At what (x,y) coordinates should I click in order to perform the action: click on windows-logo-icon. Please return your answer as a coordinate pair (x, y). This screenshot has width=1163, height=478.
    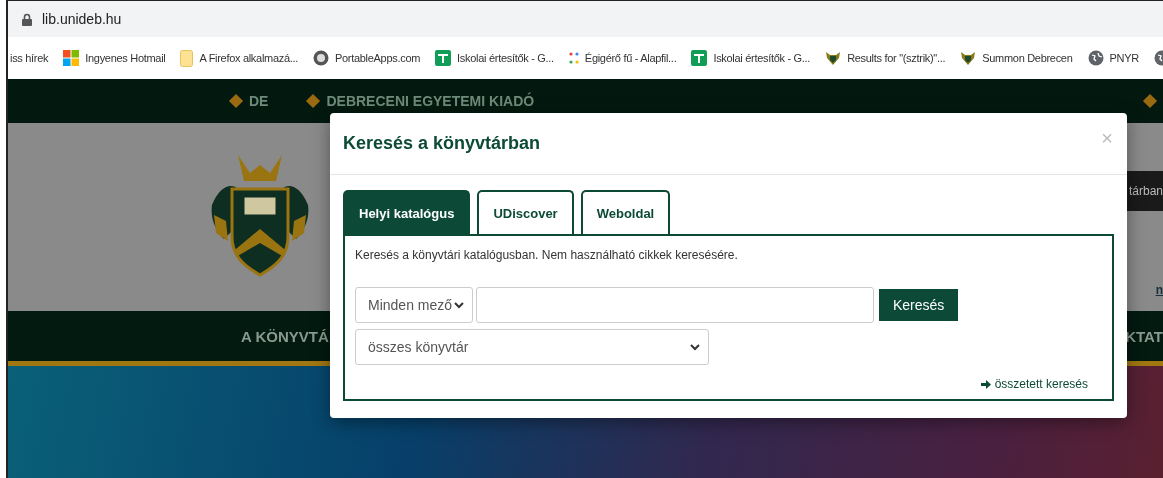
    Looking at the image, I should click on (71, 58).